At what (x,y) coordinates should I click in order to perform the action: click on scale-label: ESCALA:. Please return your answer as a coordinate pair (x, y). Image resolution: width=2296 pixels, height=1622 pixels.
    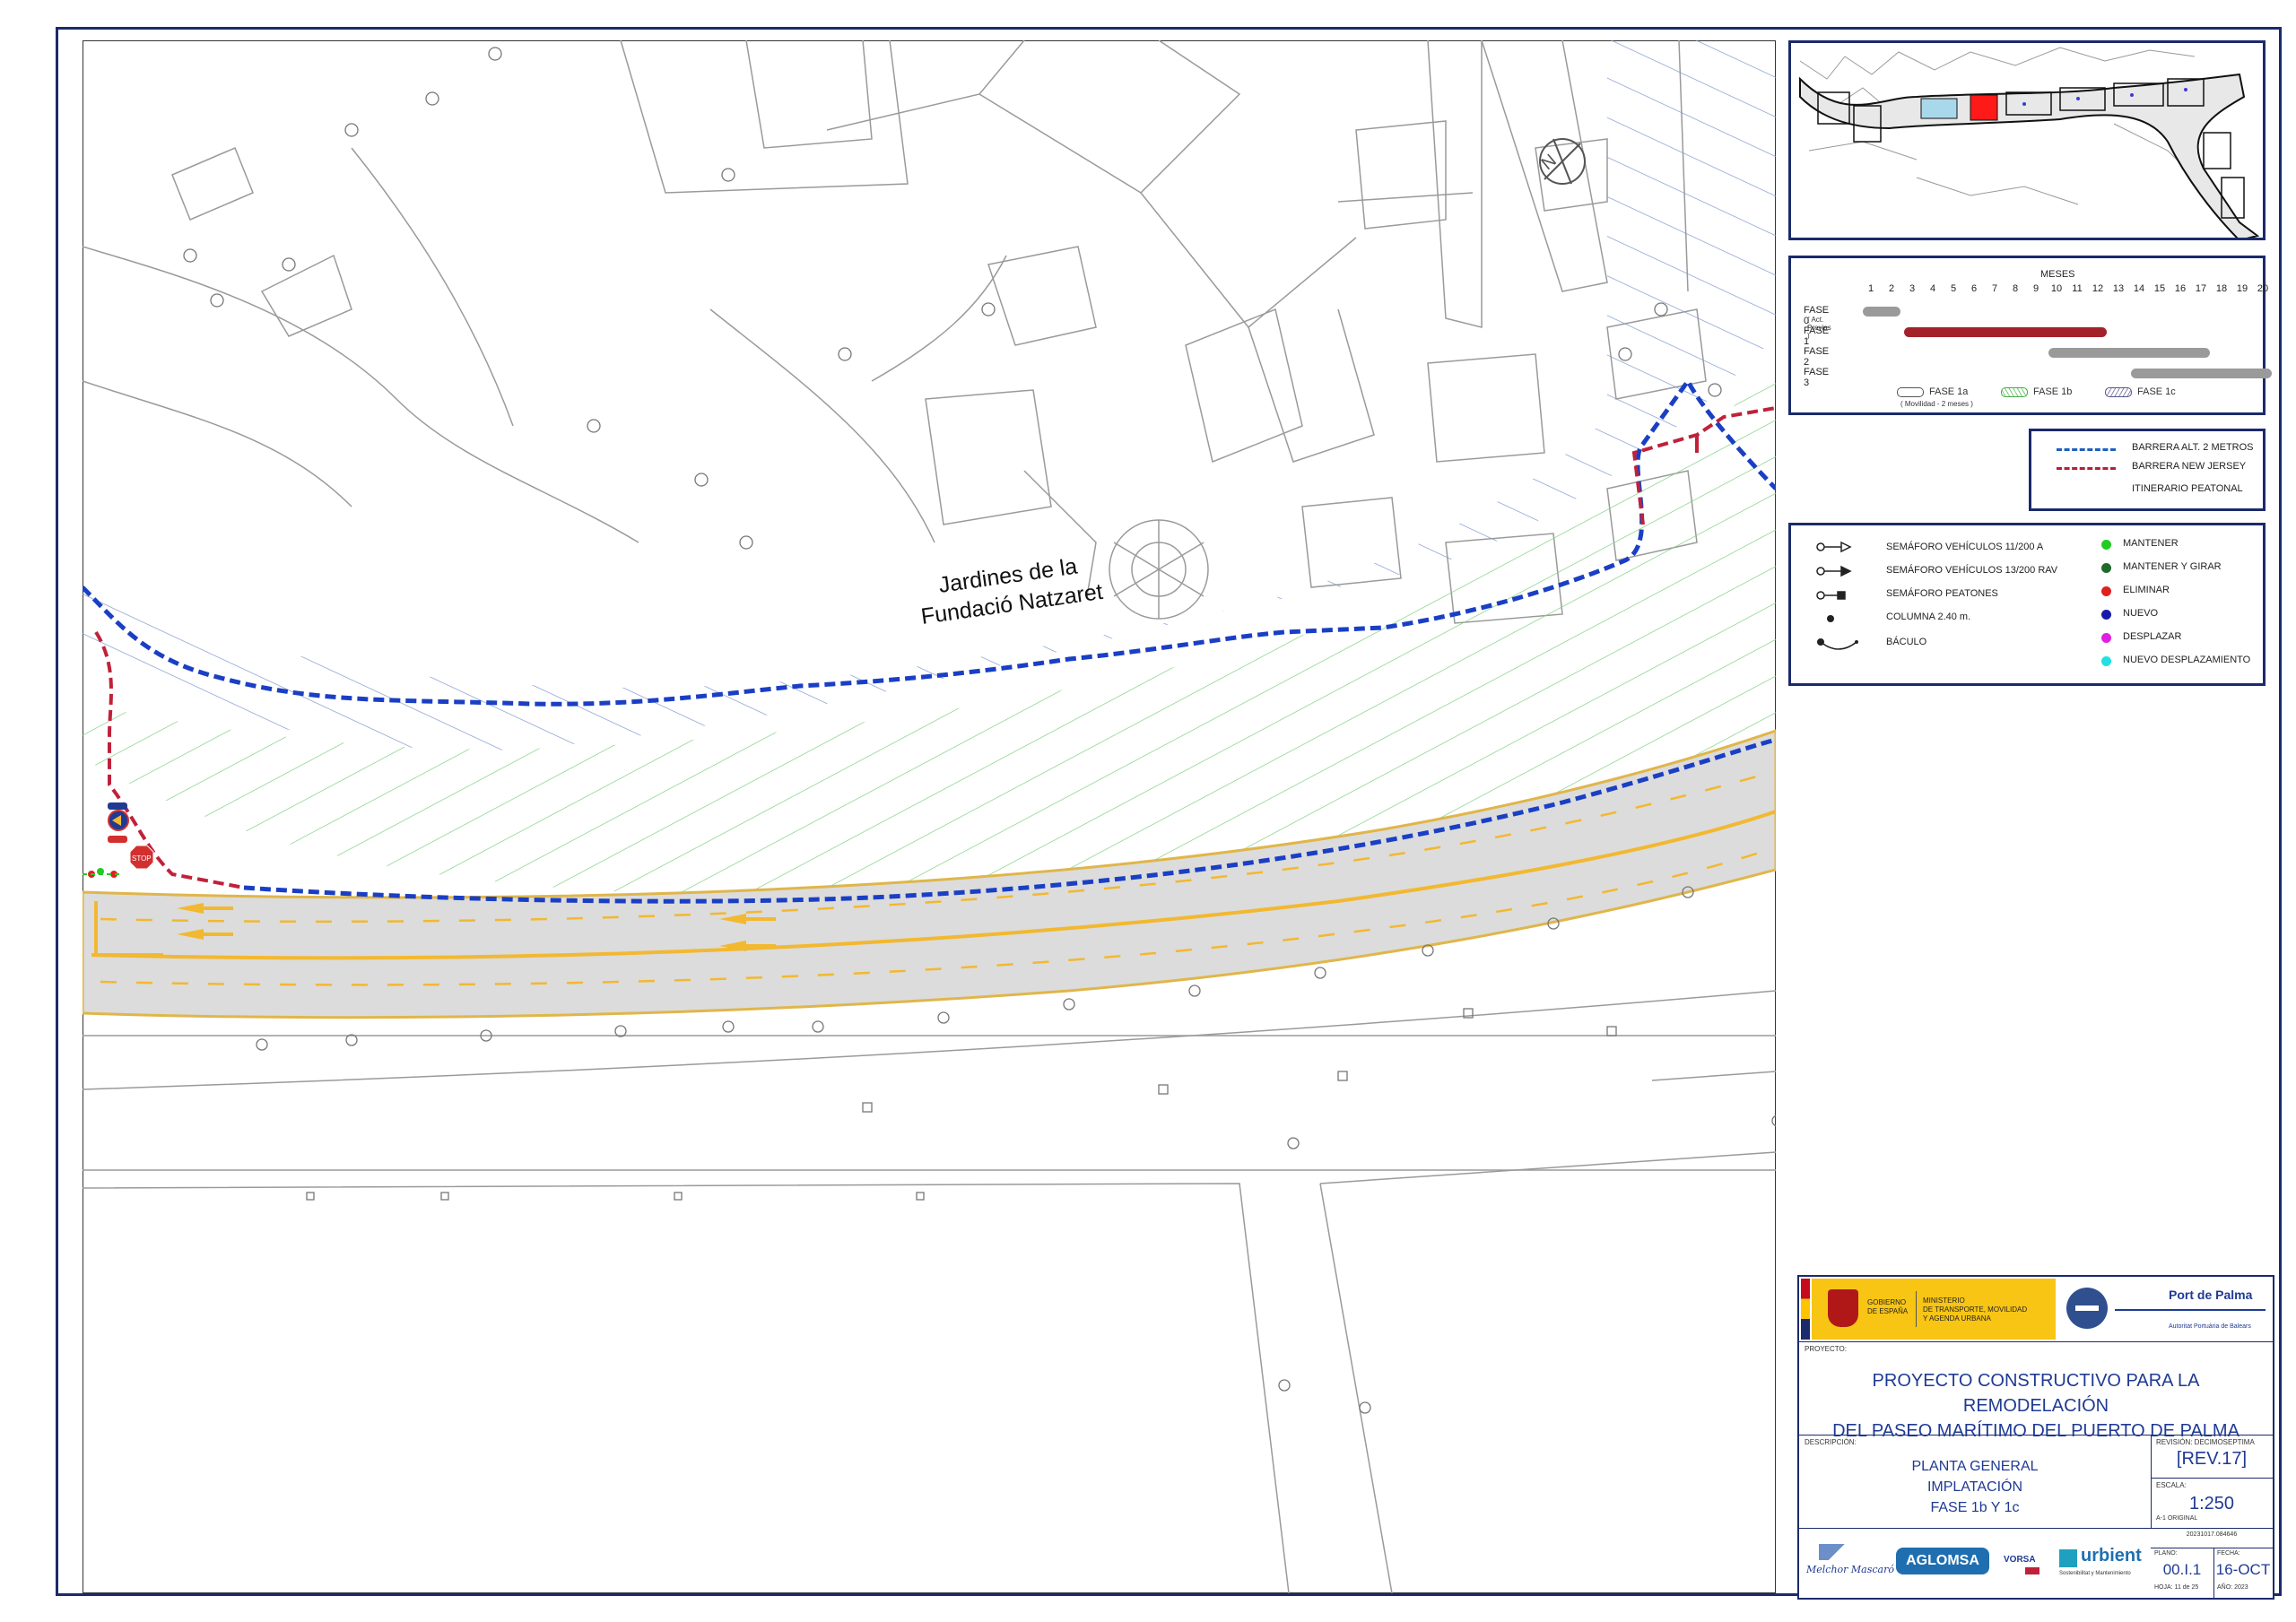
    Looking at the image, I should click on (2171, 1485).